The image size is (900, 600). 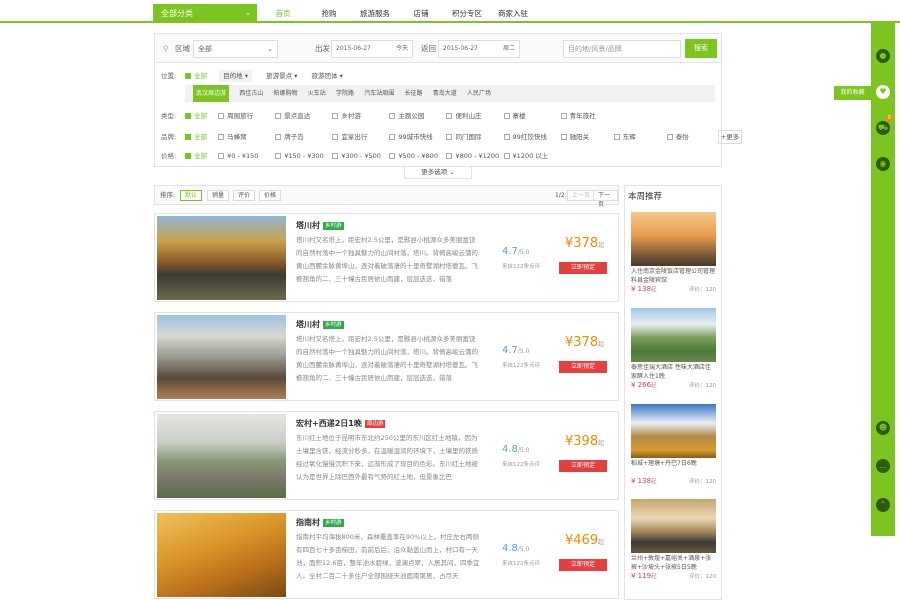 I want to click on heart-icon: ♥, so click(x=883, y=92).